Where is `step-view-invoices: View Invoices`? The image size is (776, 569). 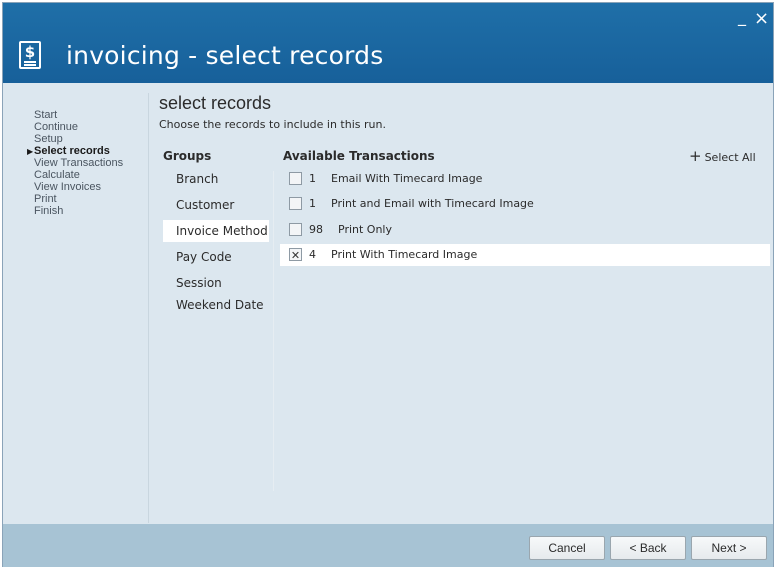 step-view-invoices: View Invoices is located at coordinates (67, 187).